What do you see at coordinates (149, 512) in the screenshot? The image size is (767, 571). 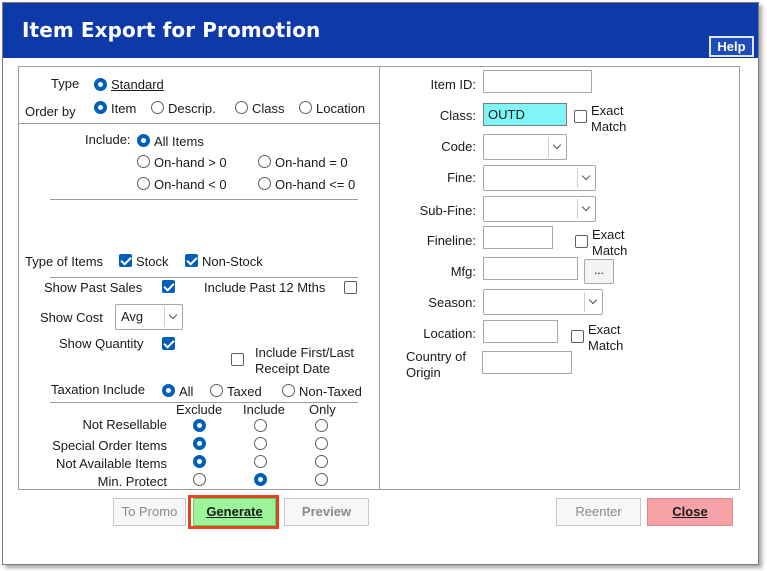 I see `to-promo-button: To Promo` at bounding box center [149, 512].